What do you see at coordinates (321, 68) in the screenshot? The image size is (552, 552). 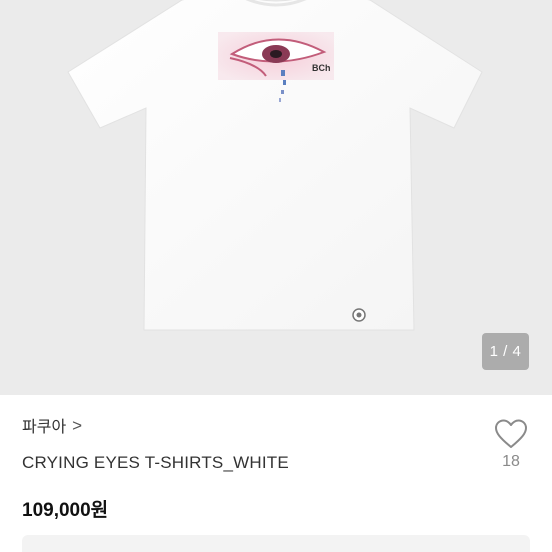 I see `svg-text: BCh` at bounding box center [321, 68].